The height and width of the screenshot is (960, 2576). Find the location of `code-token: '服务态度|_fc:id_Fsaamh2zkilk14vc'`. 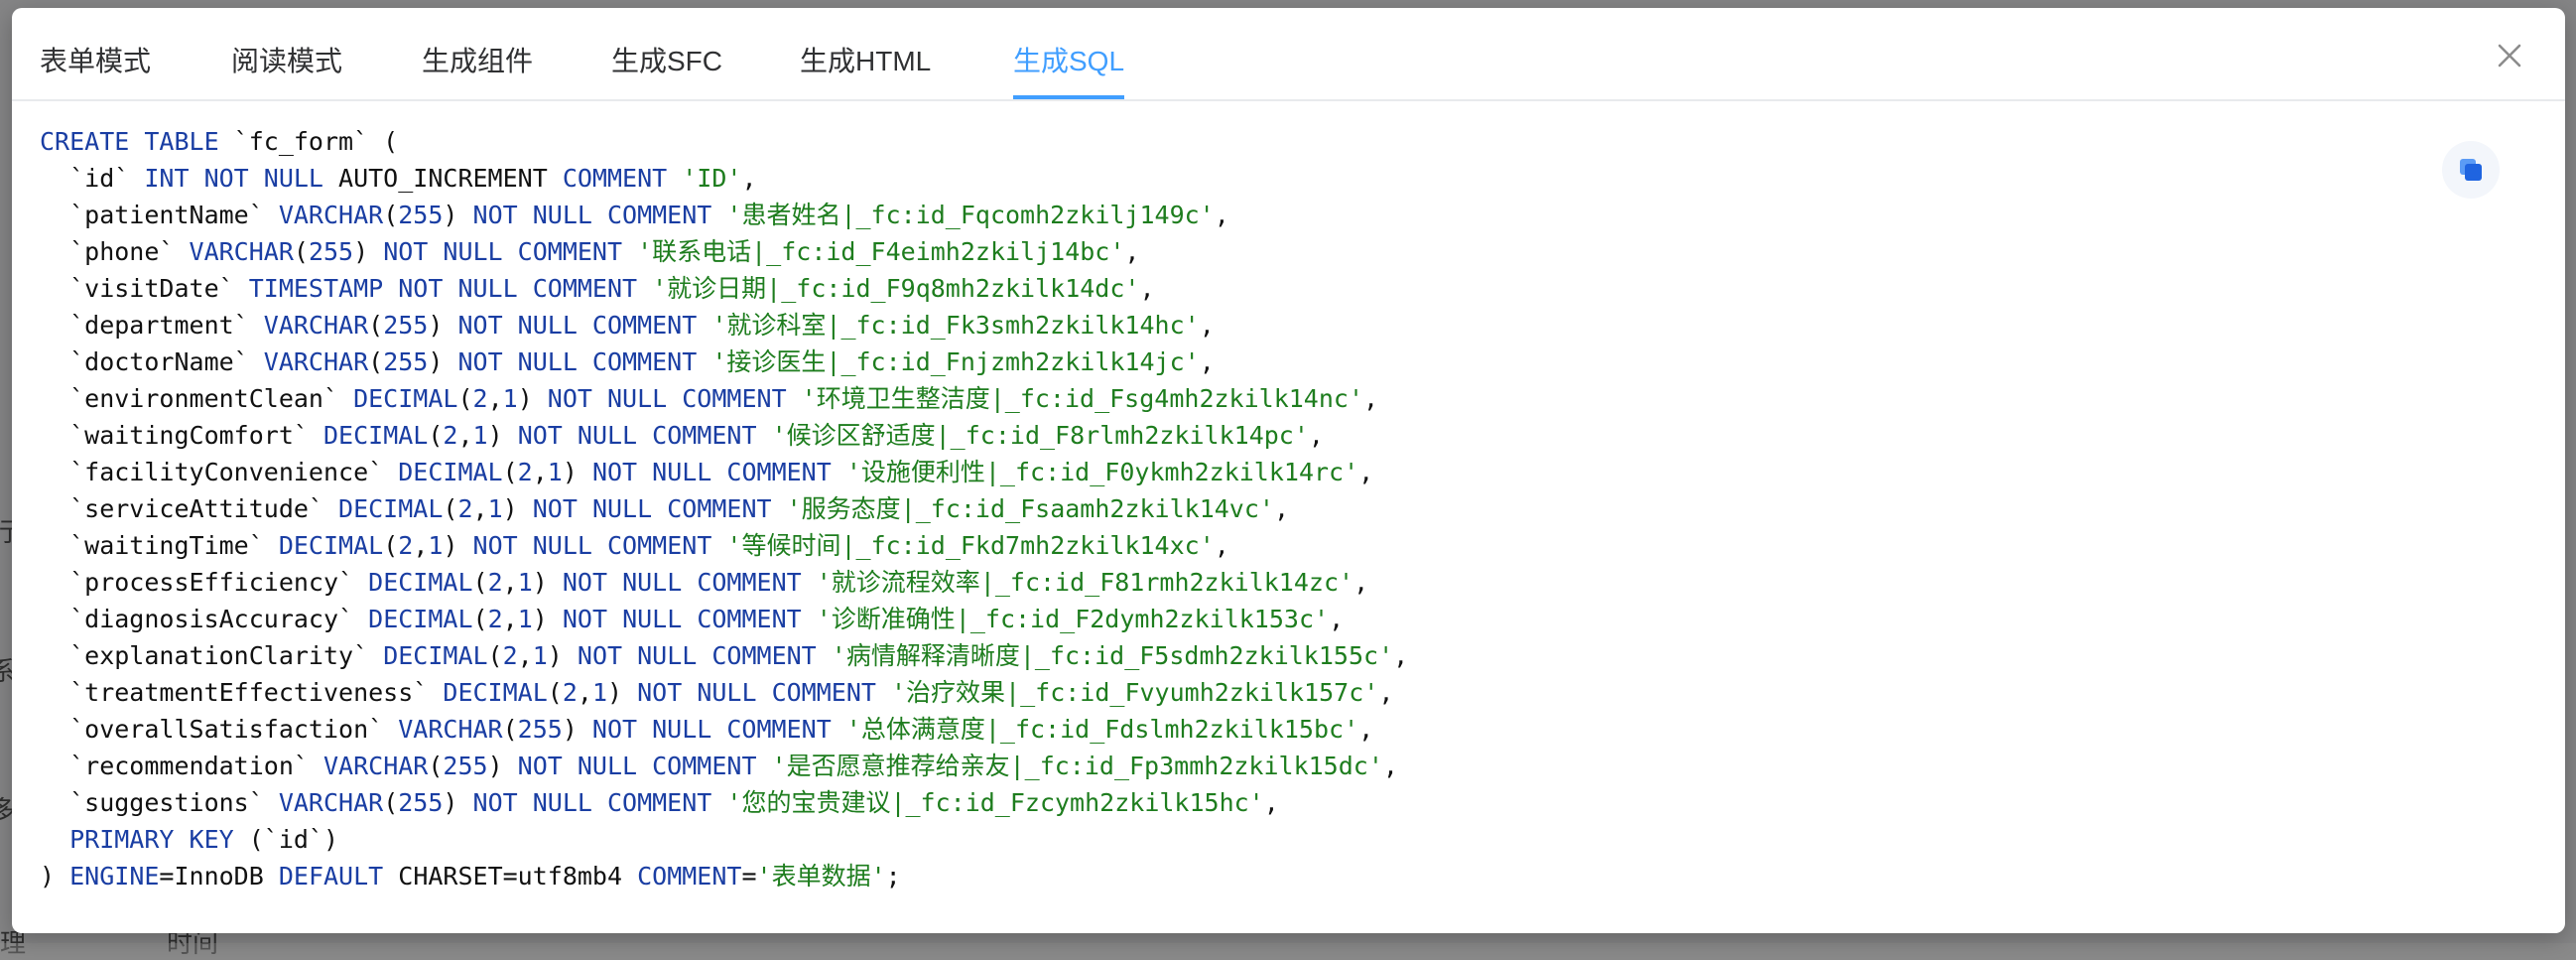

code-token: '服务态度|_fc:id_Fsaamh2zkilk14vc' is located at coordinates (1030, 509).